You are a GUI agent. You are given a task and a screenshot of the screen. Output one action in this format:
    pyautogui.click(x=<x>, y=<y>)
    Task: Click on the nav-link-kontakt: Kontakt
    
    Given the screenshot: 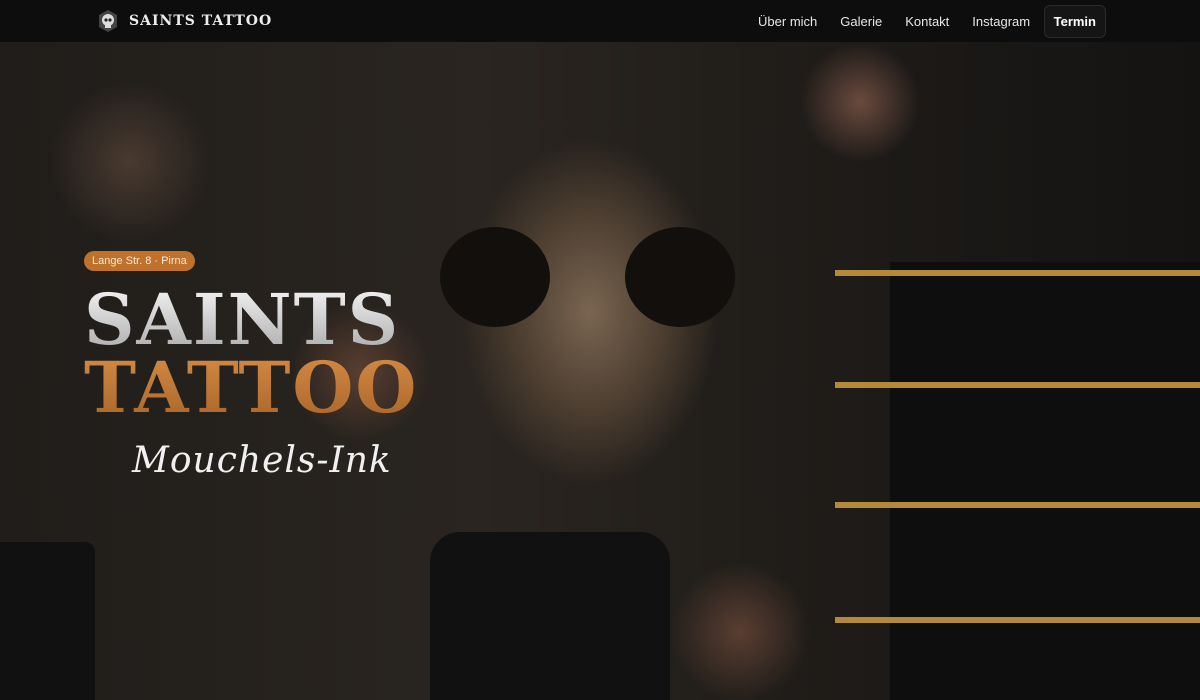 What is the action you would take?
    pyautogui.click(x=927, y=21)
    